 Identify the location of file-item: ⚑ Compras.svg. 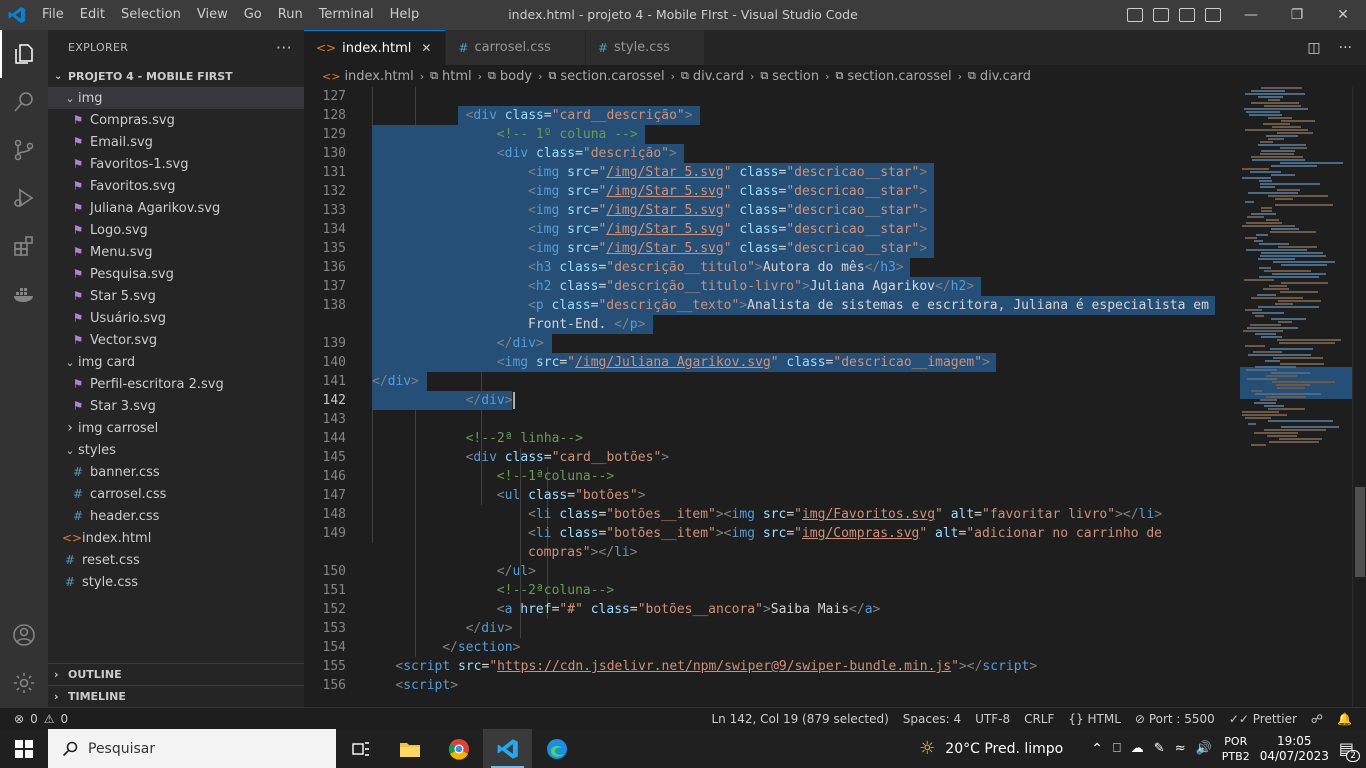
(176, 120).